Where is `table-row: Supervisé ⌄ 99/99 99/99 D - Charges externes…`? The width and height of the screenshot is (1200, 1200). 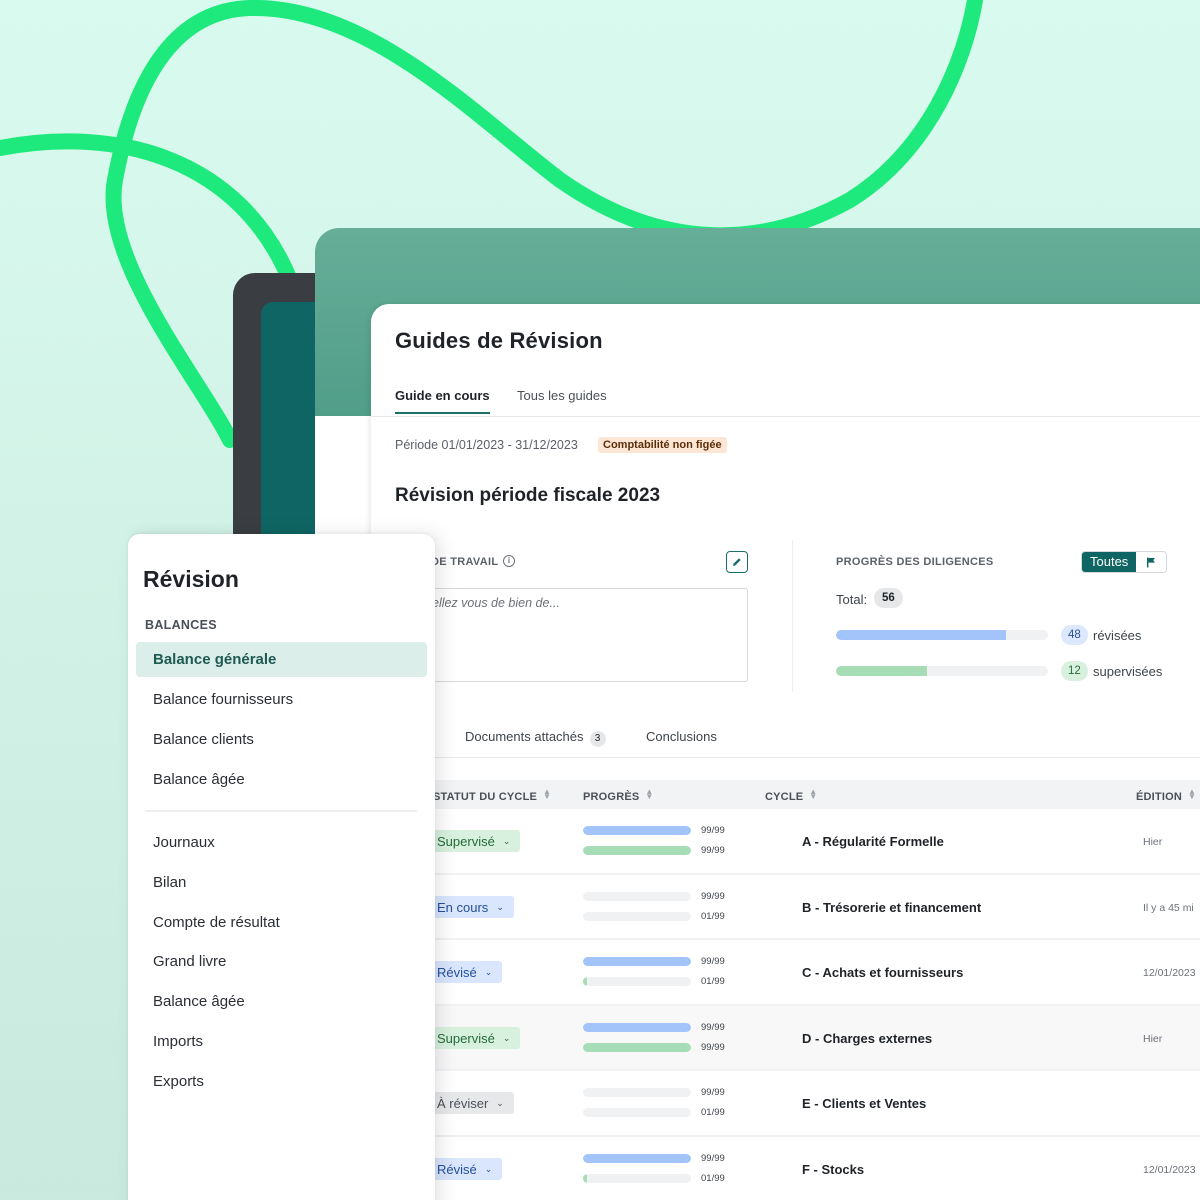 table-row: Supervisé ⌄ 99/99 99/99 D - Charges externes… is located at coordinates (785, 1038).